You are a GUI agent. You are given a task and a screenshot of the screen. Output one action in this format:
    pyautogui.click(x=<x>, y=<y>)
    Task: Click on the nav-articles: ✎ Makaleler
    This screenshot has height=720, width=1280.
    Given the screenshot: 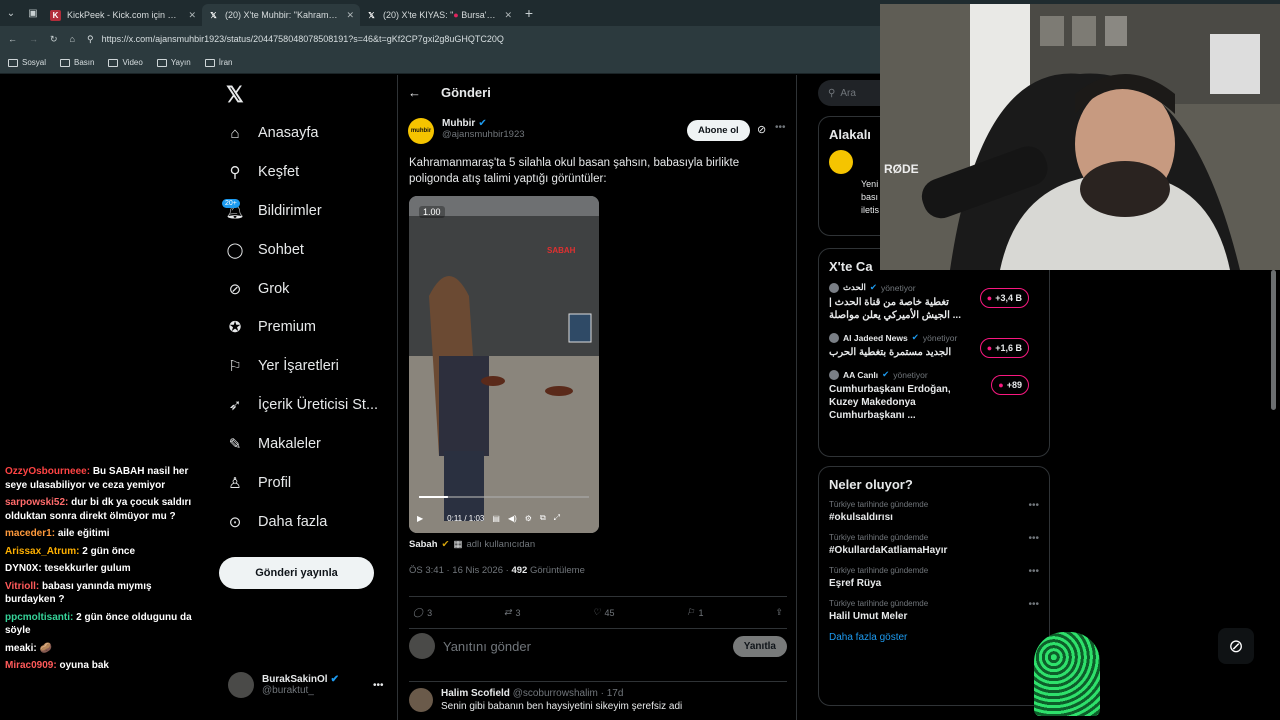 What is the action you would take?
    pyautogui.click(x=273, y=444)
    